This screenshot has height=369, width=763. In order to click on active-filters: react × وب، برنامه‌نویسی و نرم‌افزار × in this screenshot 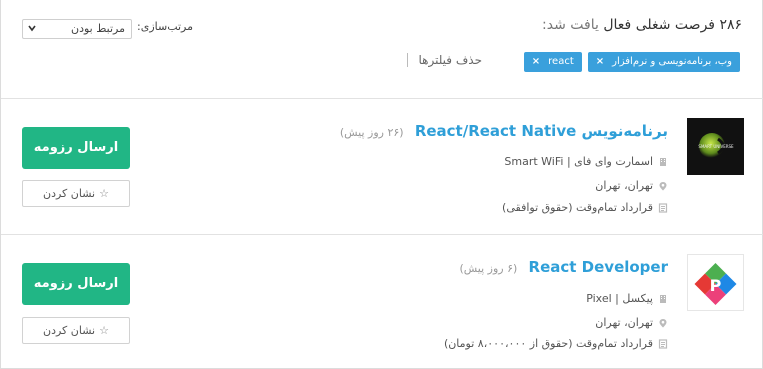, I will do `click(631, 62)`.